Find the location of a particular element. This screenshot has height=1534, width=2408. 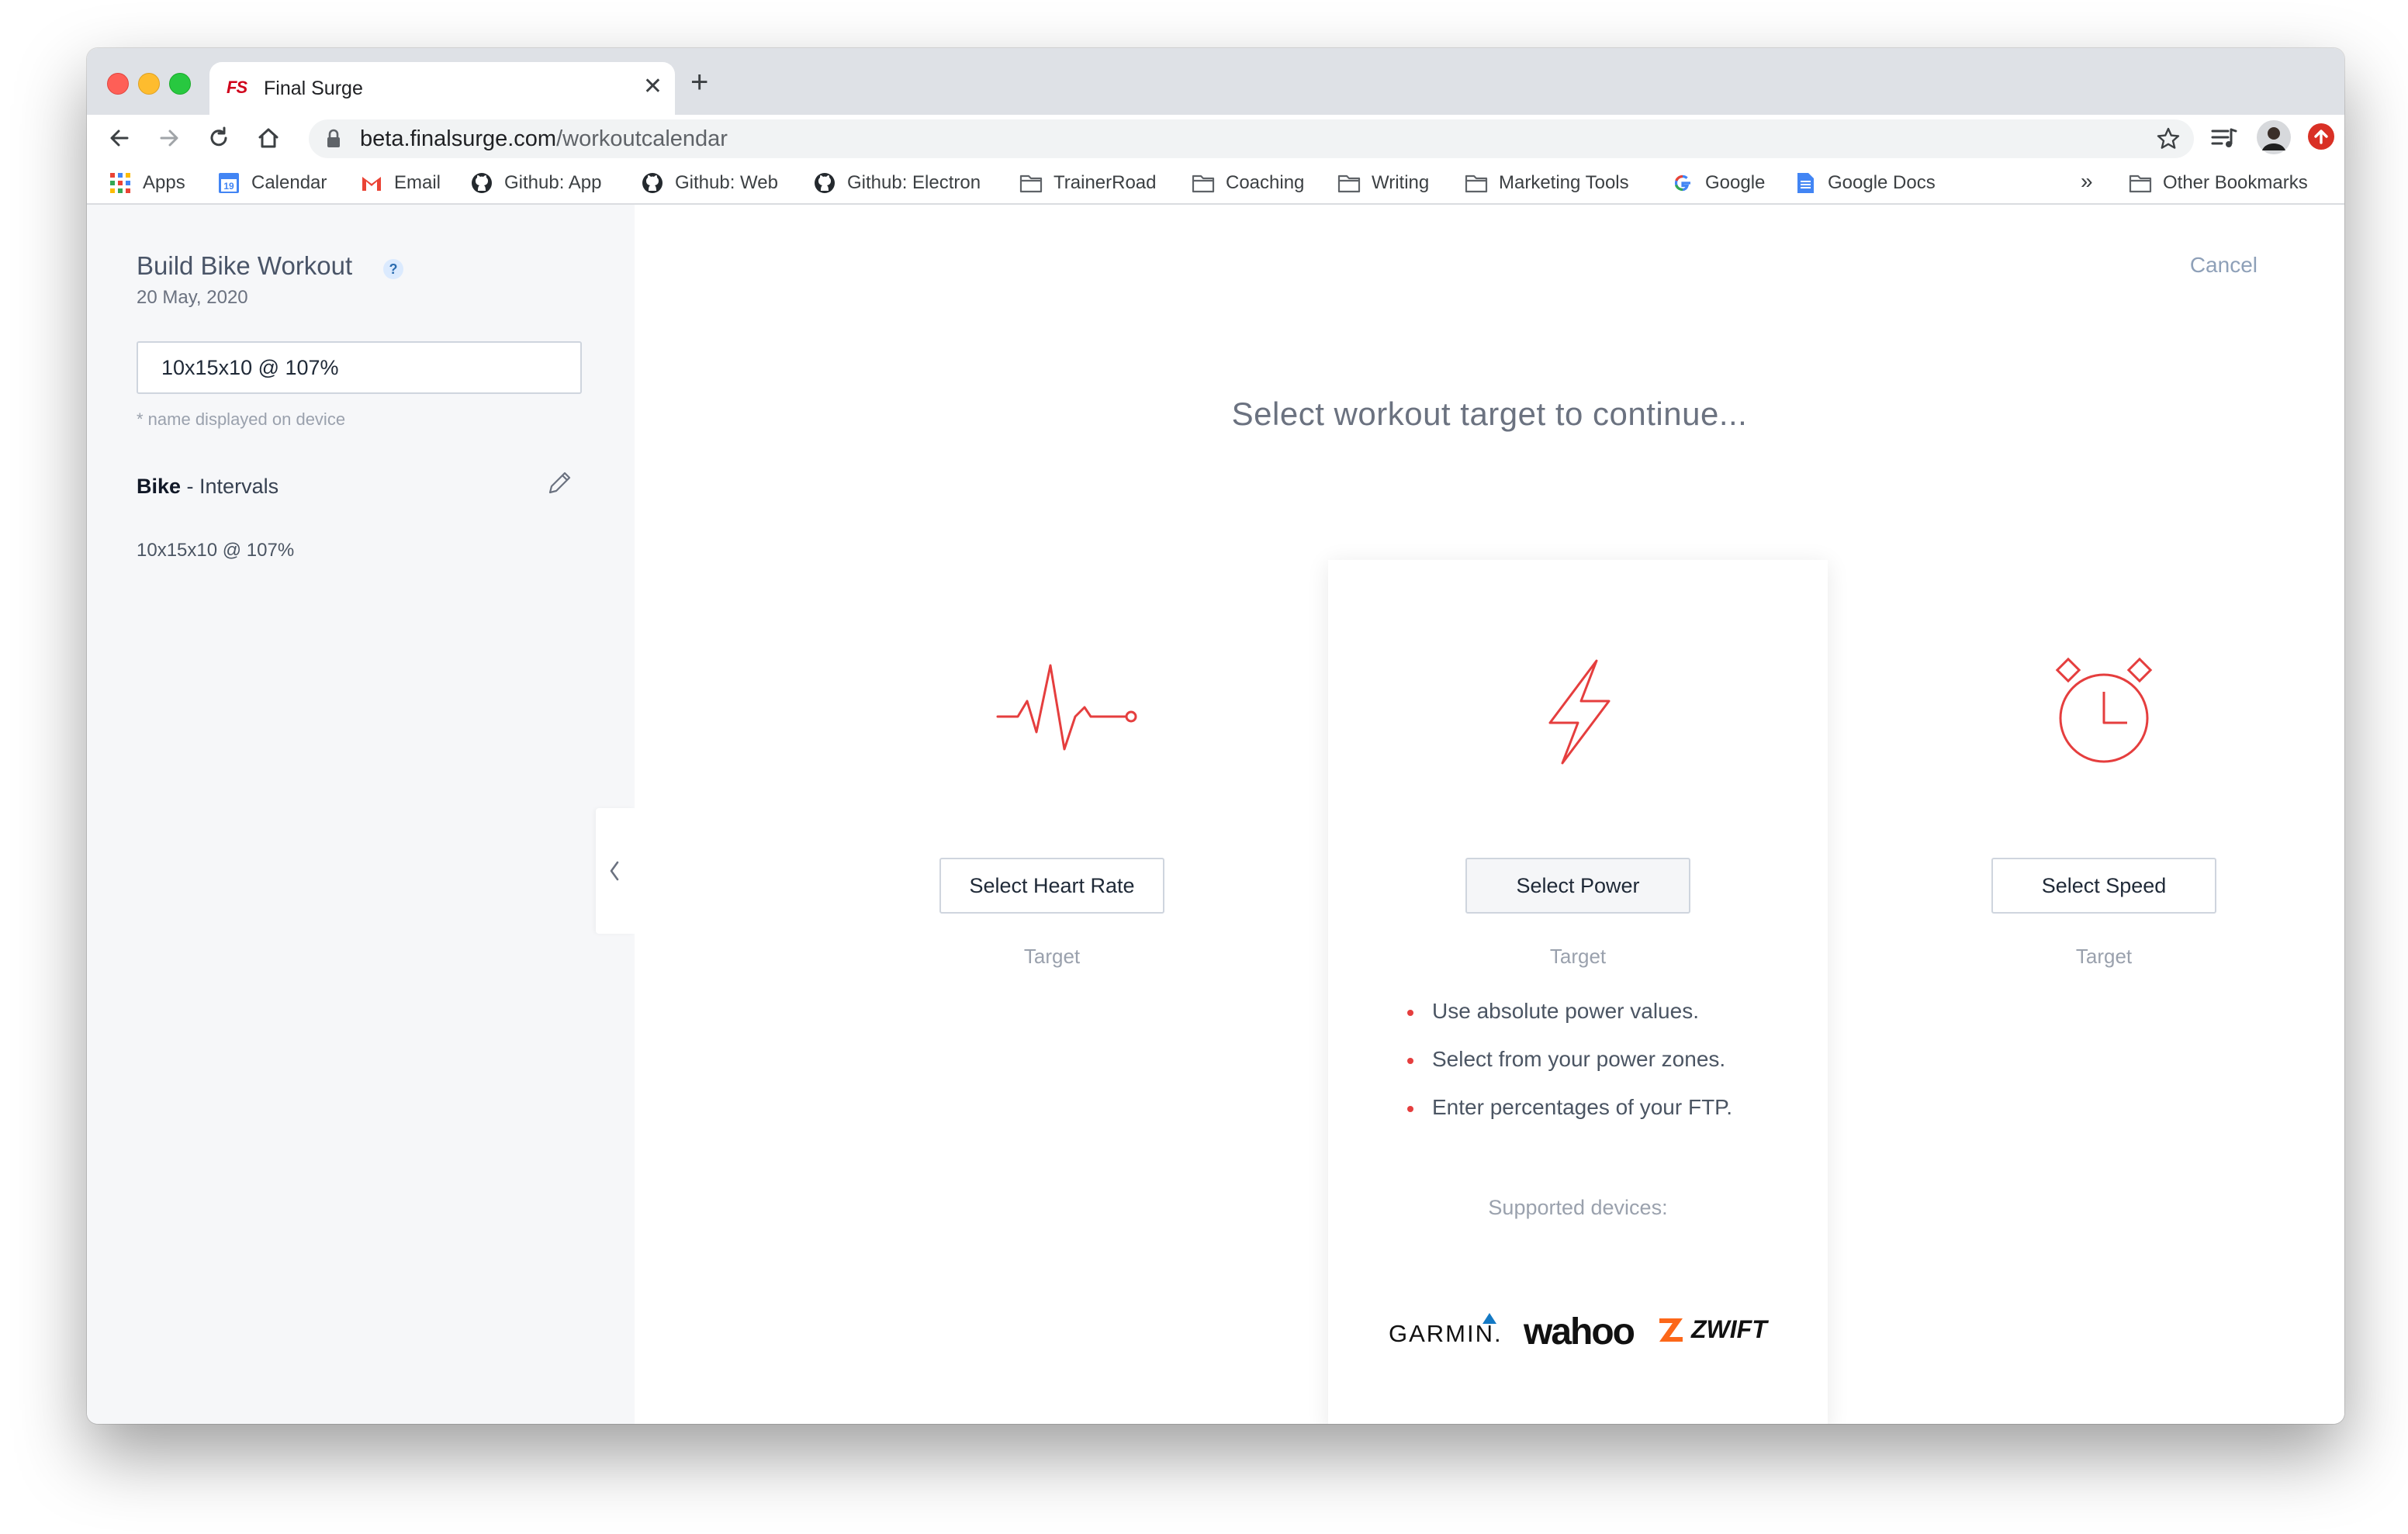

page-title: Build Bike Workout is located at coordinates (245, 265).